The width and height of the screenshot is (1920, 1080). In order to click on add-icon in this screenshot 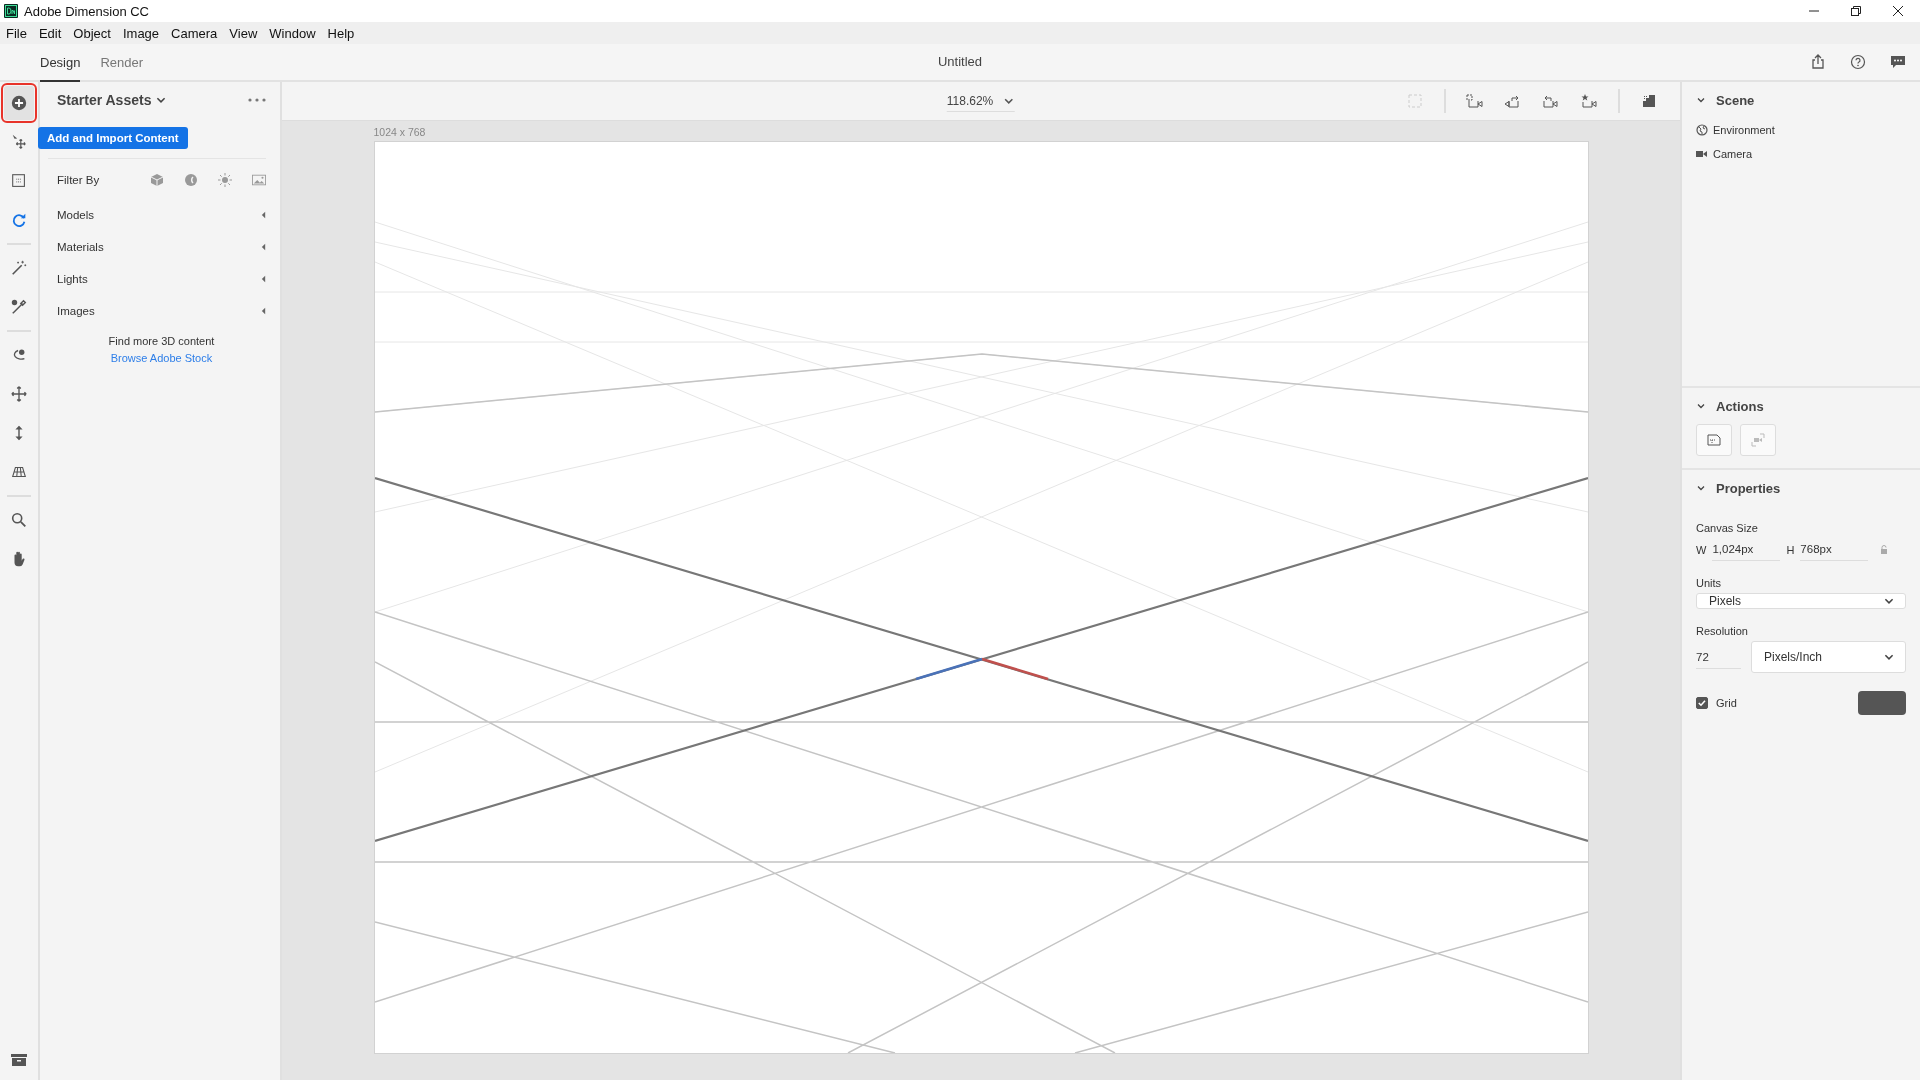, I will do `click(19, 103)`.